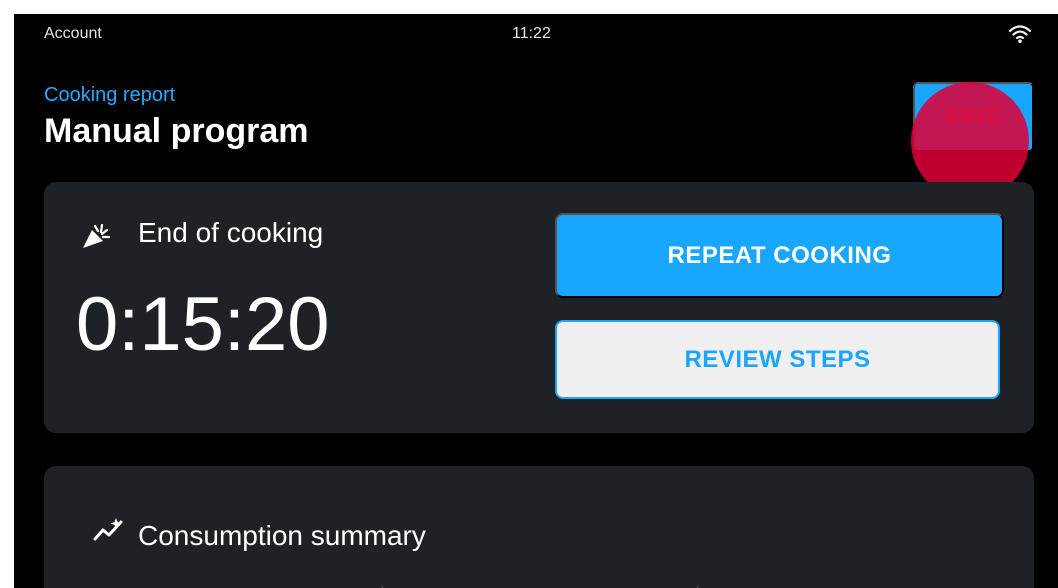 The height and width of the screenshot is (588, 1058). I want to click on status-time: 11:22, so click(531, 33).